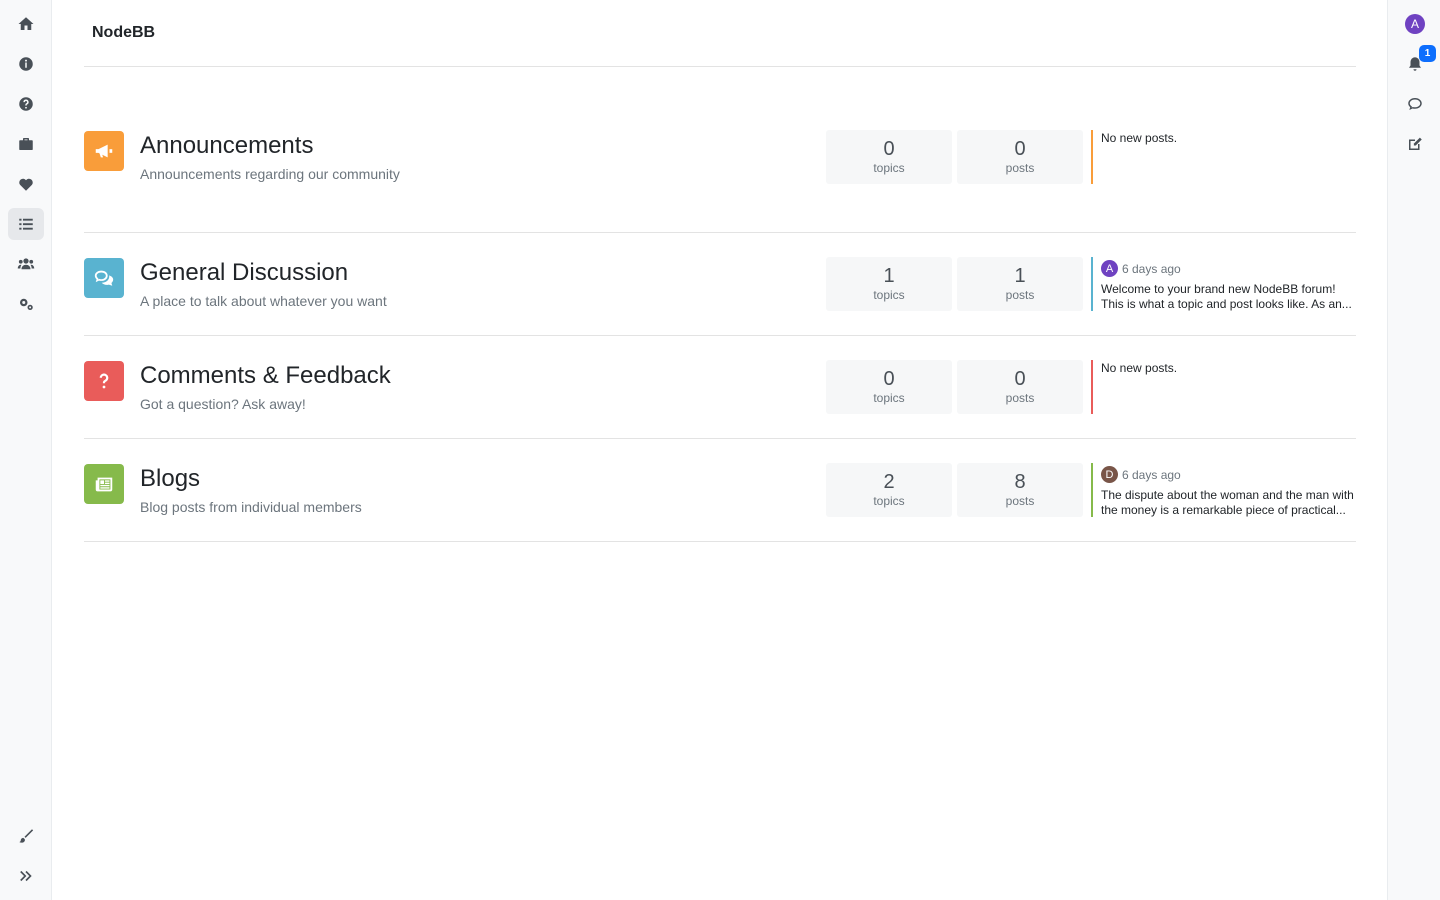 The height and width of the screenshot is (900, 1440). I want to click on topics-count: 2 topics, so click(889, 490).